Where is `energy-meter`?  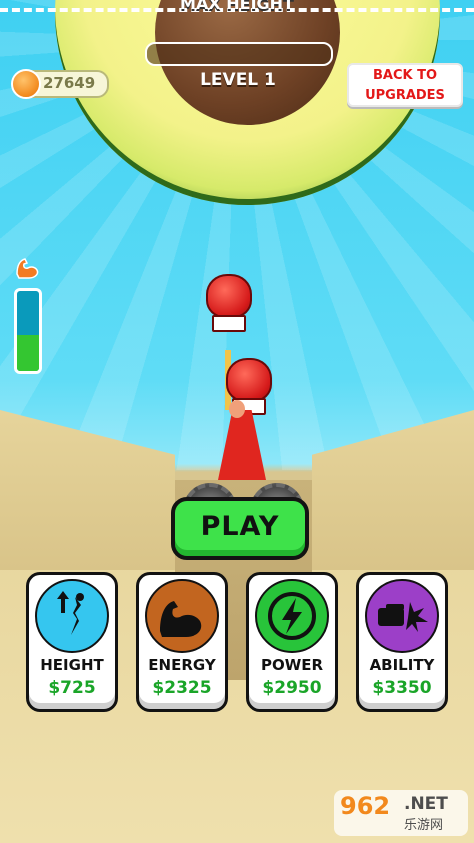
energy-meter is located at coordinates (28, 331).